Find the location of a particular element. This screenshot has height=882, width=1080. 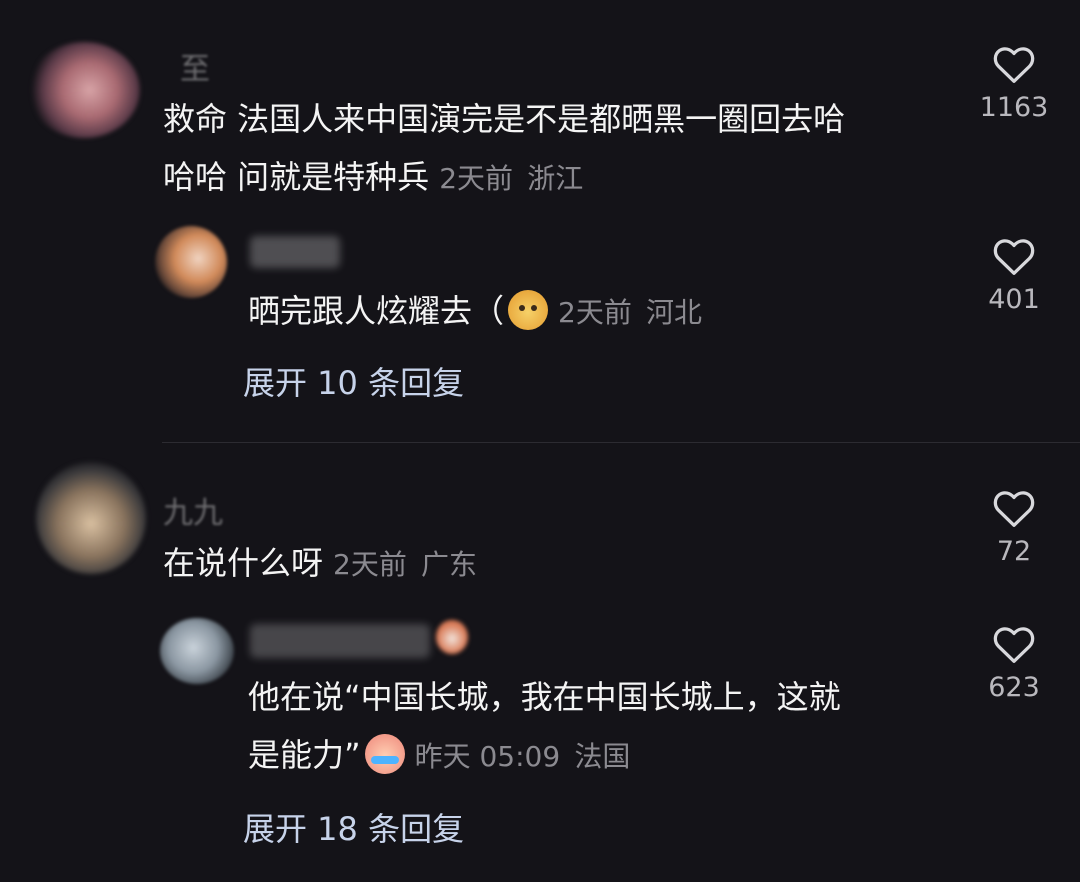

comment-username: 九九 is located at coordinates (193, 510).